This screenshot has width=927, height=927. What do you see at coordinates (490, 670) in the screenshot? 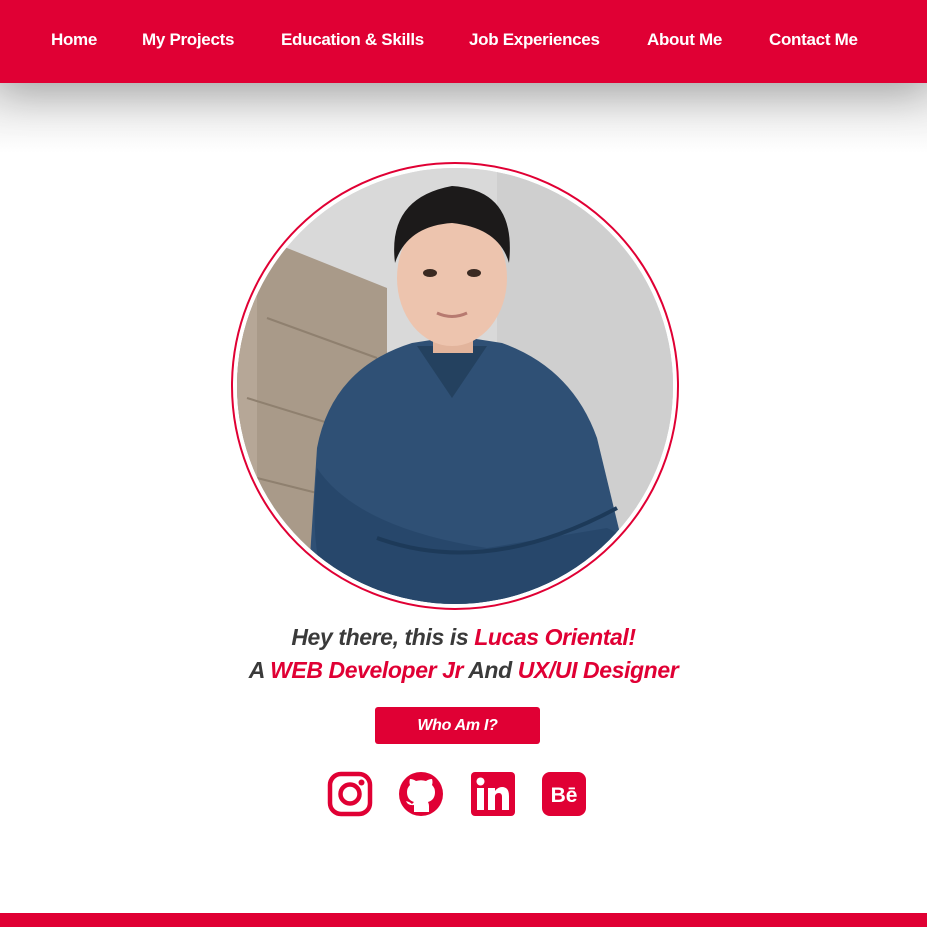
I see `roles-connector: And` at bounding box center [490, 670].